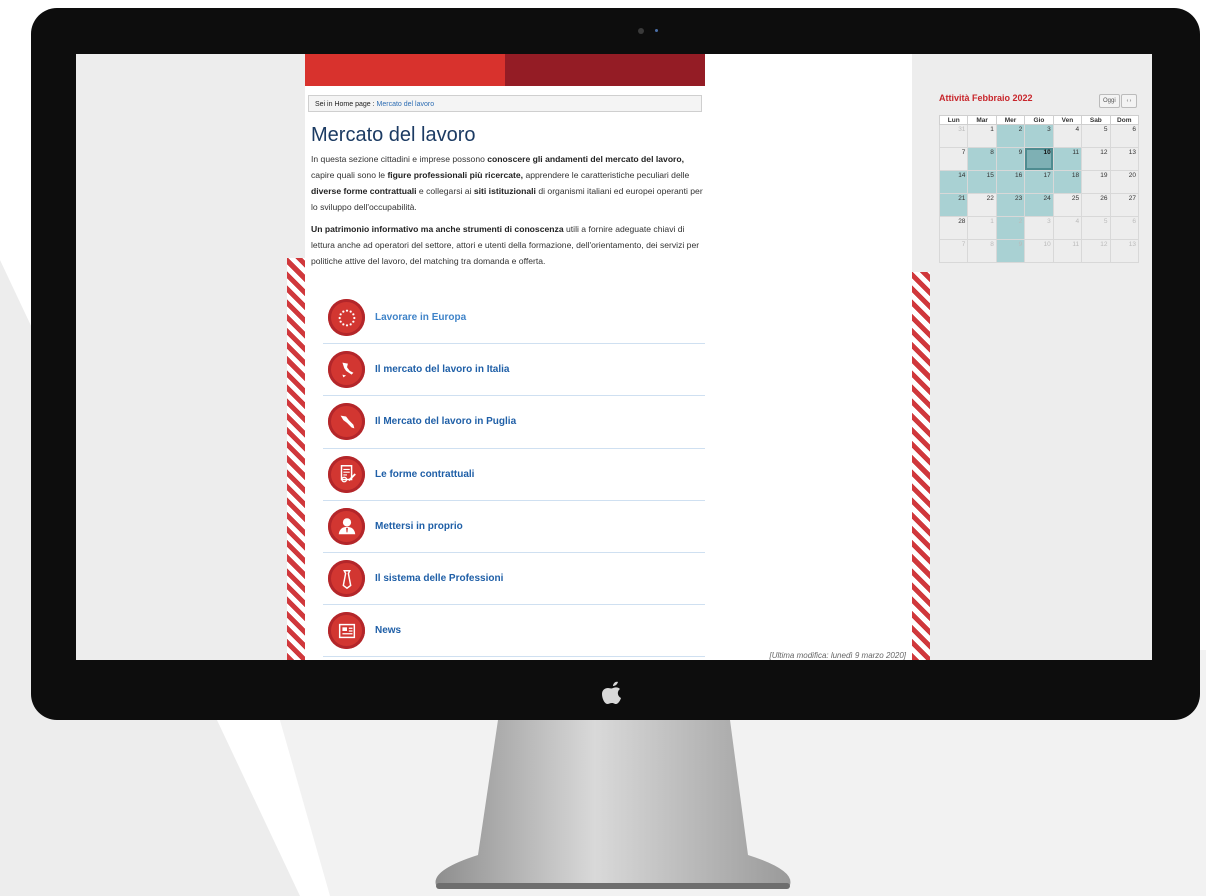 The width and height of the screenshot is (1206, 896). I want to click on decorative-stripes-right, so click(921, 466).